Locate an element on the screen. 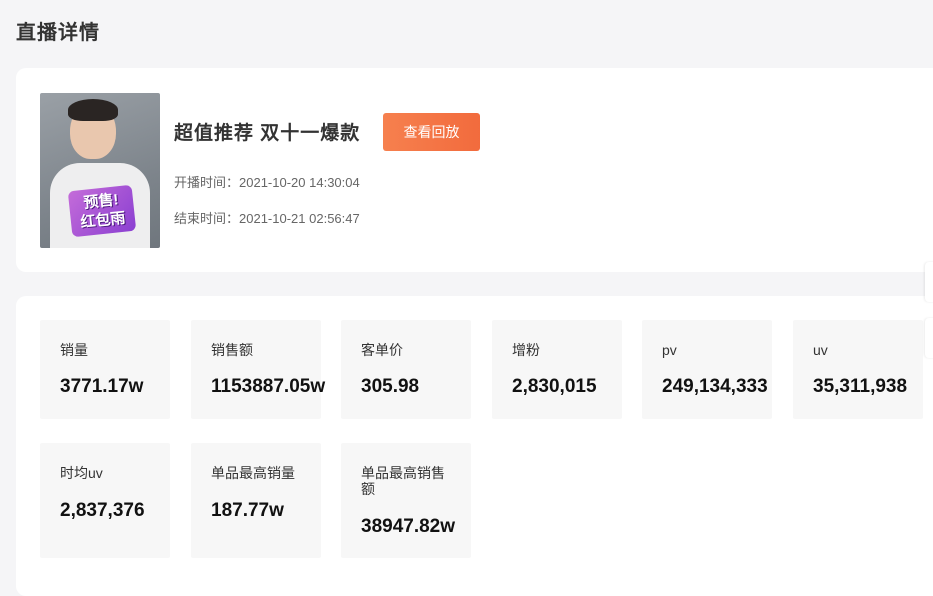 The width and height of the screenshot is (933, 596). stat-label: 客单价 is located at coordinates (382, 350).